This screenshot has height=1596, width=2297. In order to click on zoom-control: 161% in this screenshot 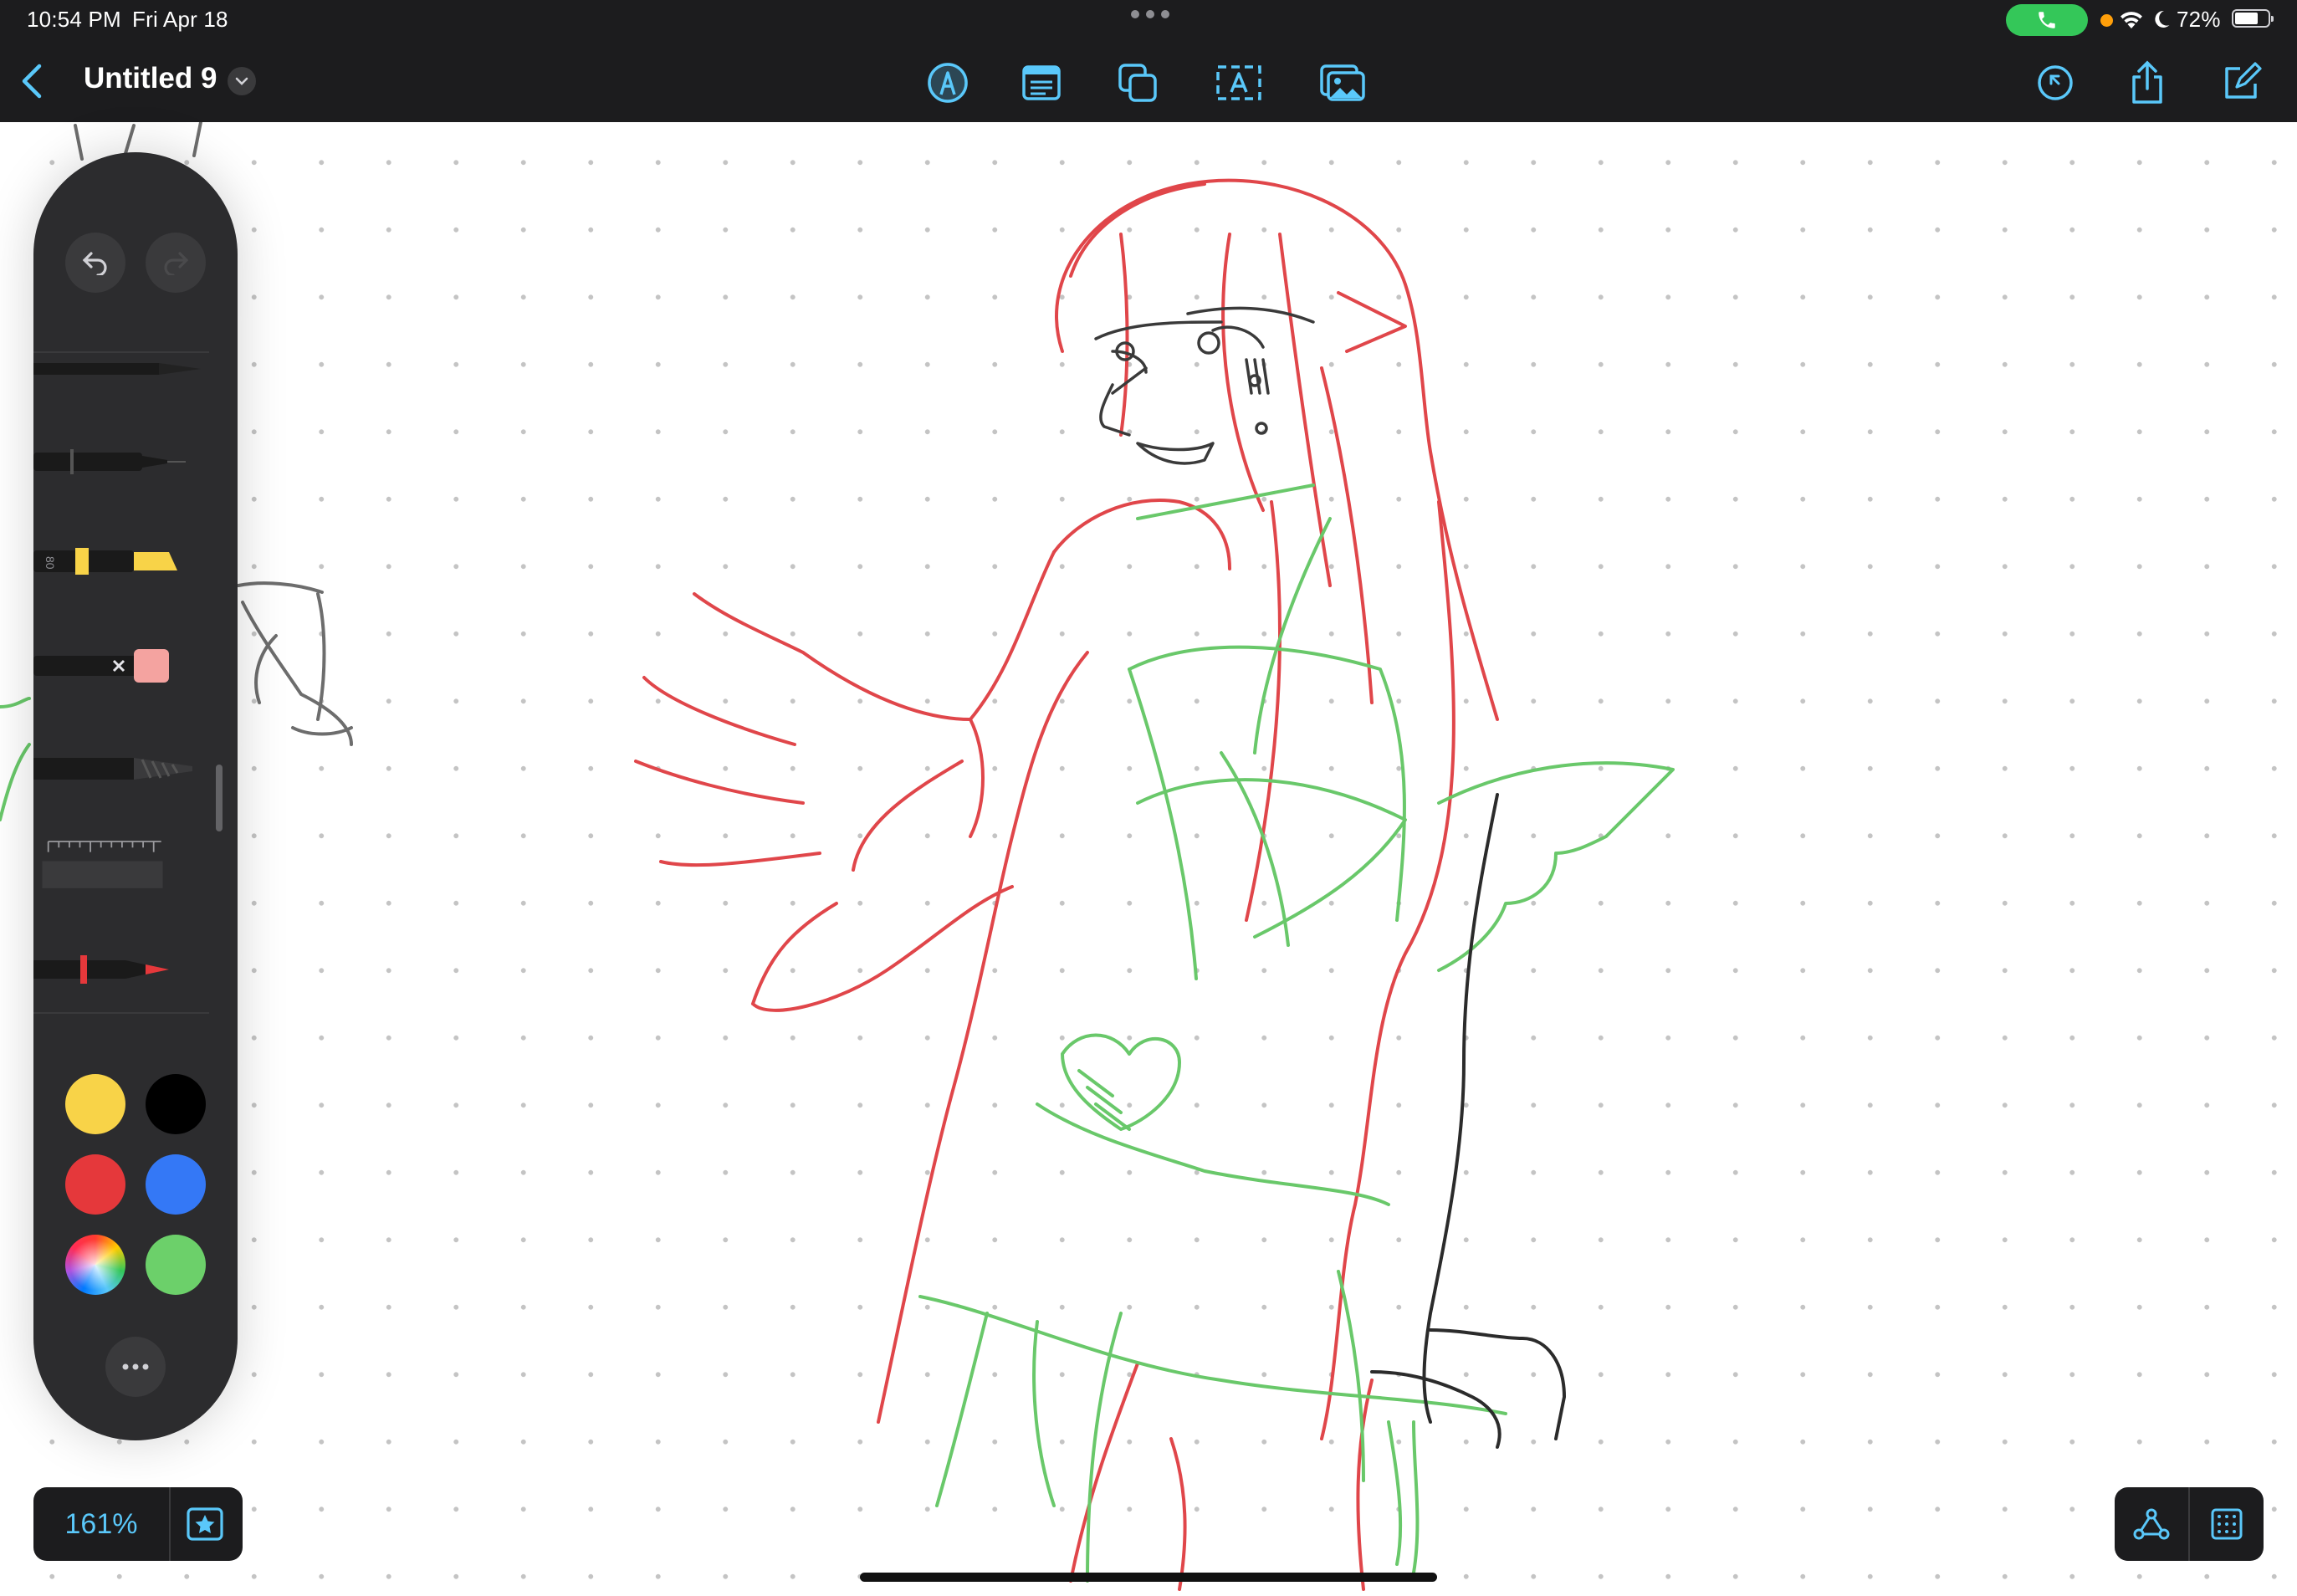, I will do `click(138, 1524)`.